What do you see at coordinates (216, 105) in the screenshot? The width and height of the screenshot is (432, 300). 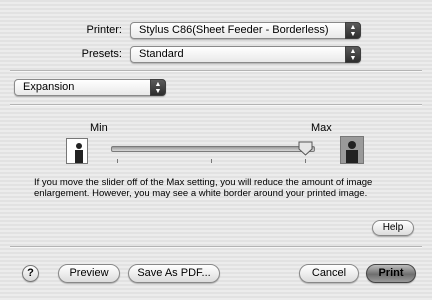 I see `panel-separator` at bounding box center [216, 105].